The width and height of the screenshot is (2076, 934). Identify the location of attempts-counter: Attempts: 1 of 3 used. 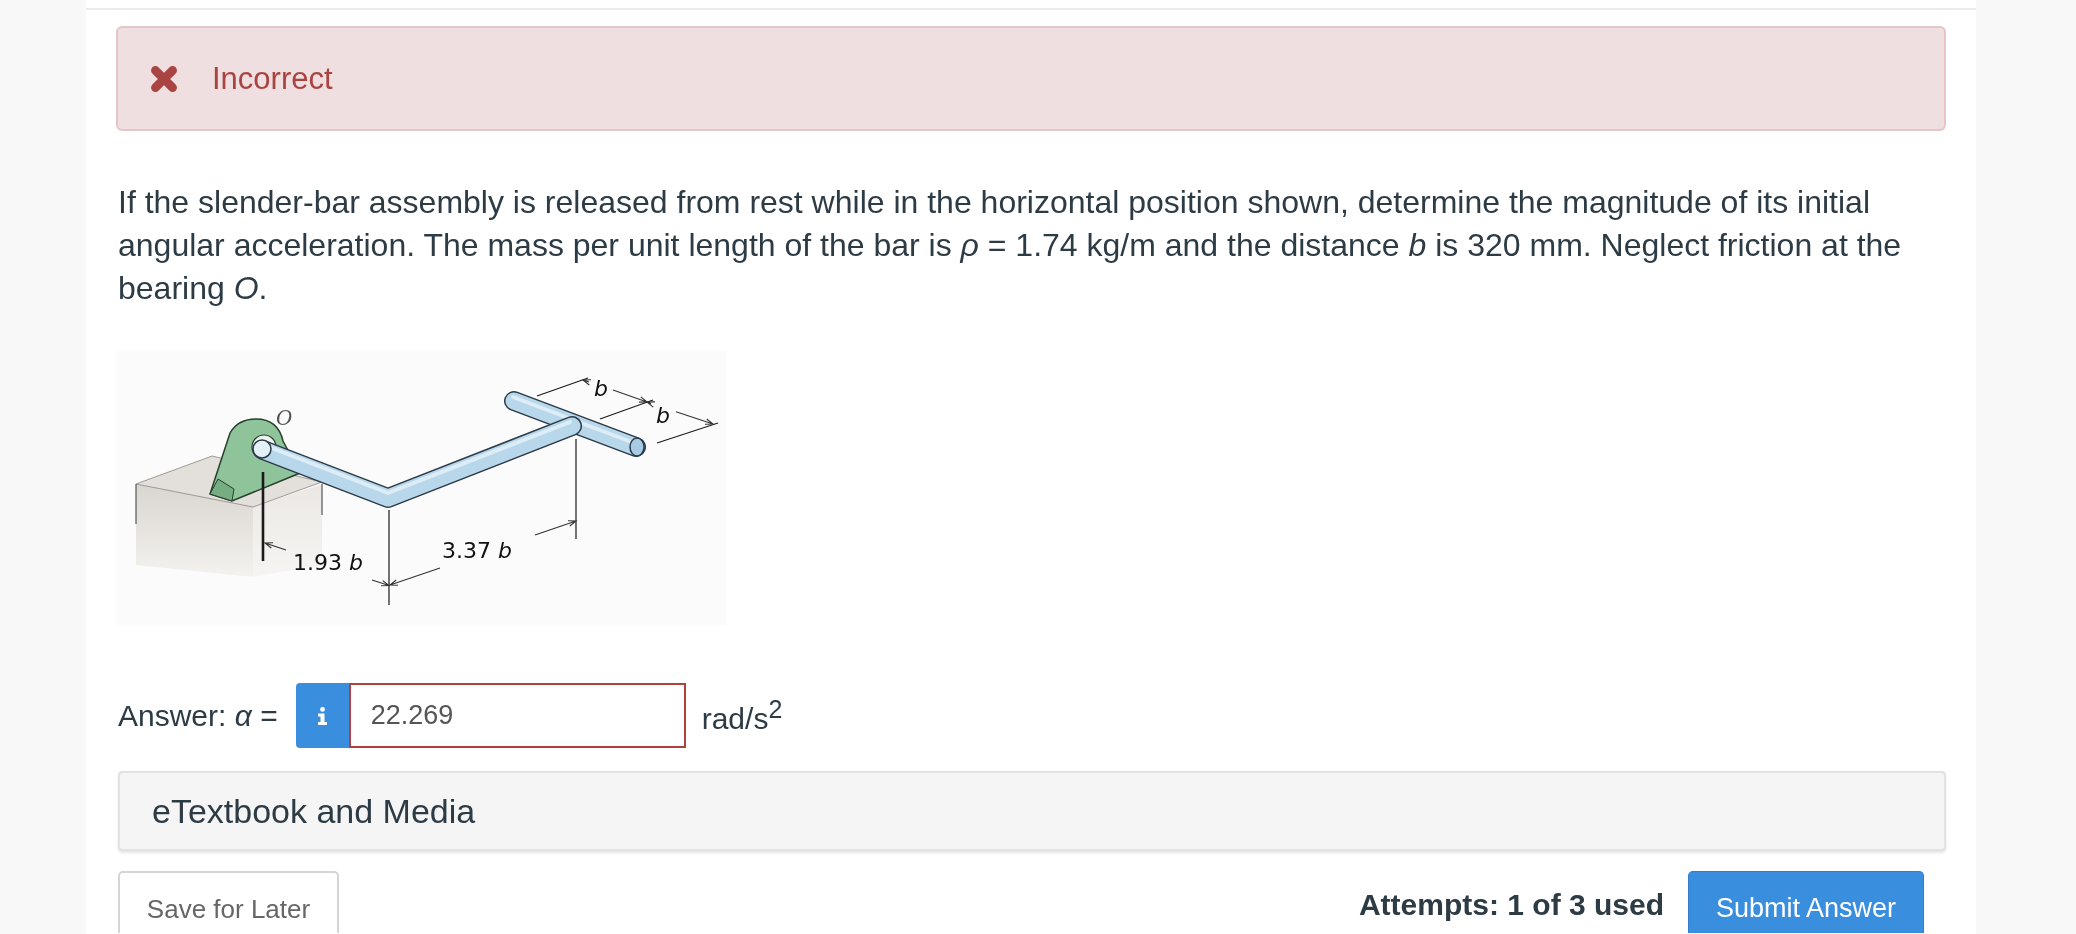
(1511, 905).